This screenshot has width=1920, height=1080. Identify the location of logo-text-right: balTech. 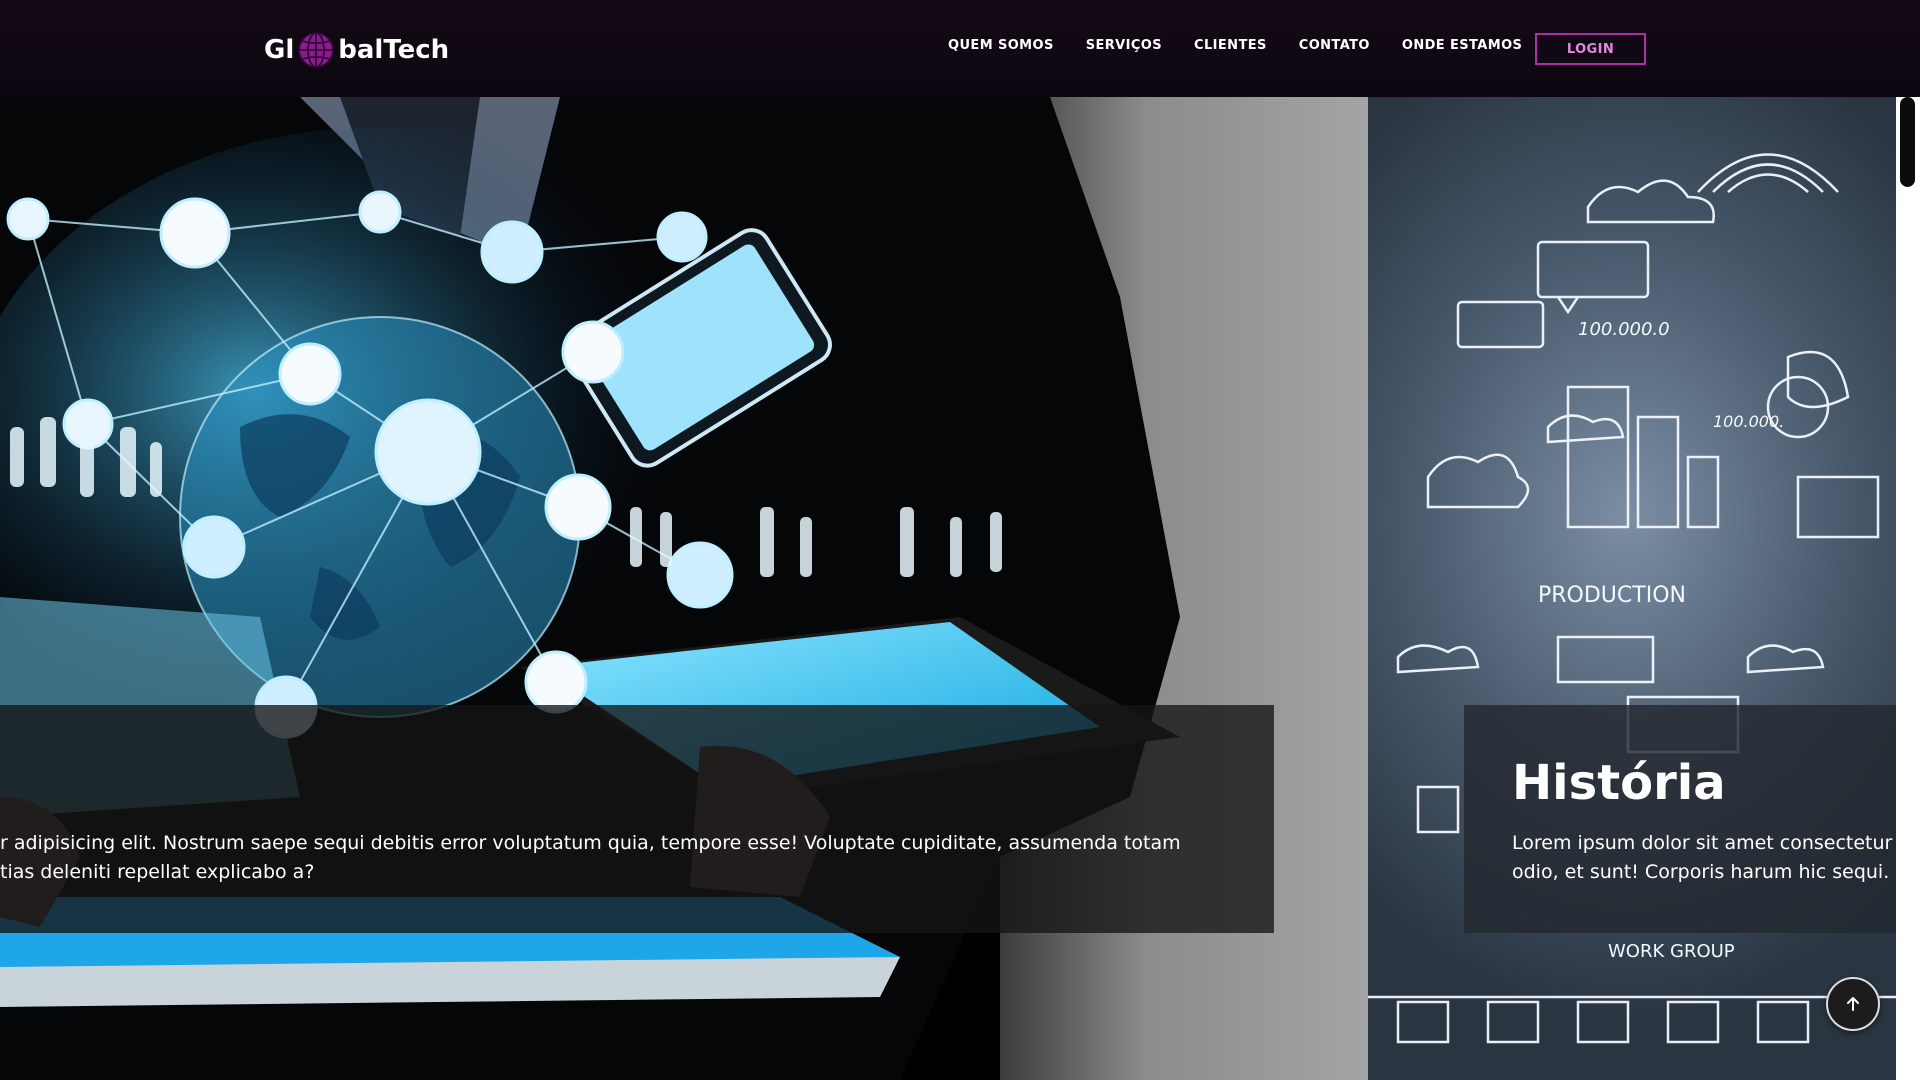
(394, 50).